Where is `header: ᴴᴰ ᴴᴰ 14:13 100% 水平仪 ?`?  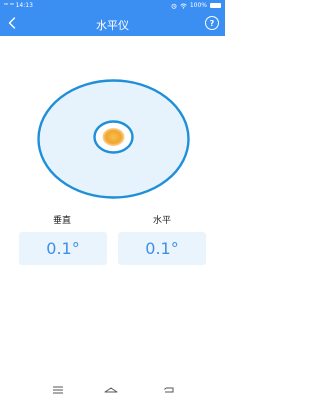 header: ᴴᴰ ᴴᴰ 14:13 100% 水平仪 ? is located at coordinates (112, 18).